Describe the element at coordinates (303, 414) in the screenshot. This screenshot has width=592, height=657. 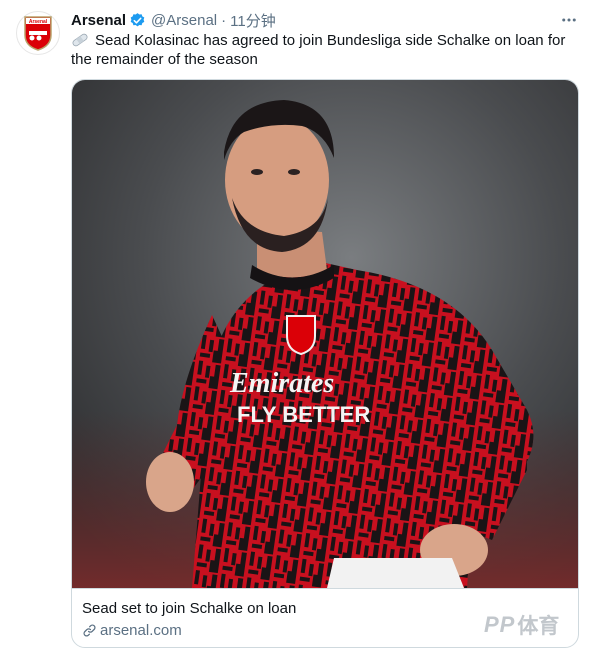
I see `shirt-sponsor-line2-text: FLY BETTER` at that location.